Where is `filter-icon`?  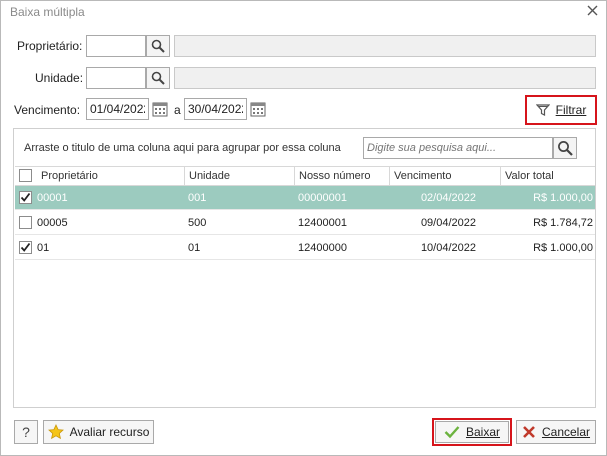 filter-icon is located at coordinates (542, 109).